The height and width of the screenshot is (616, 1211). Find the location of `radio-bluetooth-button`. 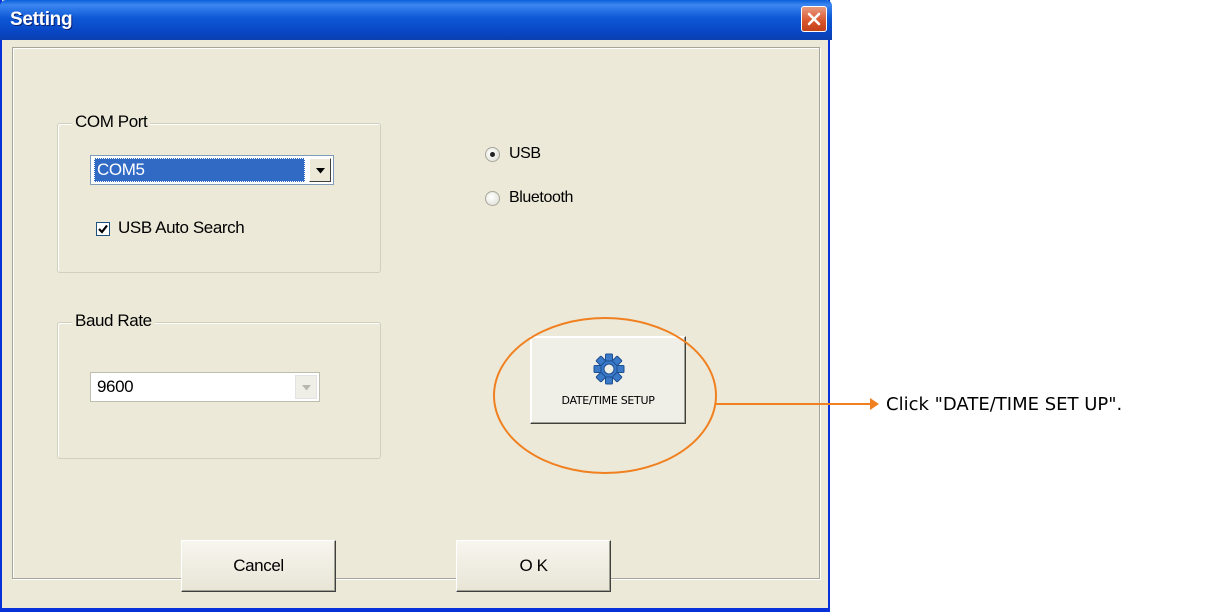

radio-bluetooth-button is located at coordinates (492, 198).